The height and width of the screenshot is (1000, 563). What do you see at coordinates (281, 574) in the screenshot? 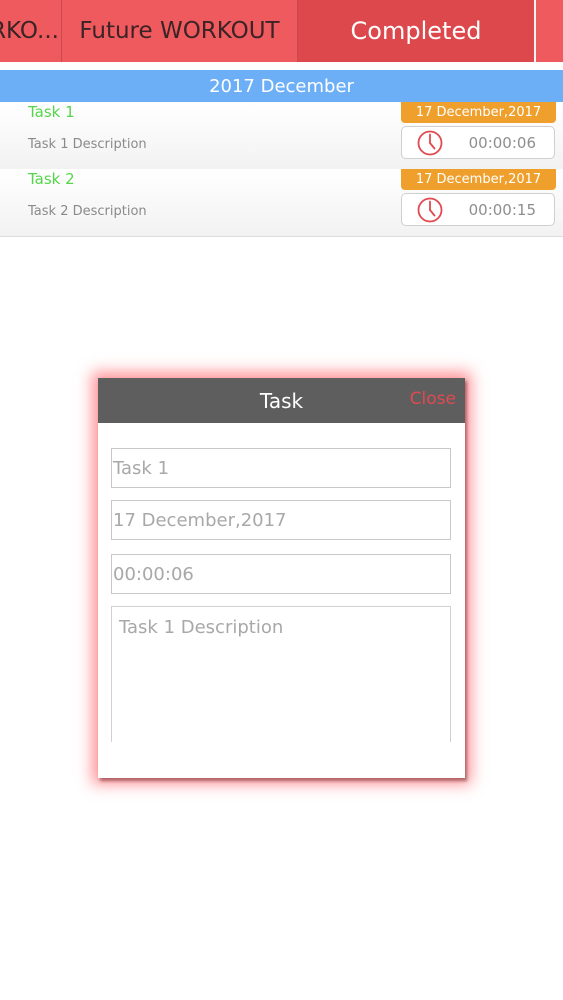
I see `task-time-field: 00:00:06` at bounding box center [281, 574].